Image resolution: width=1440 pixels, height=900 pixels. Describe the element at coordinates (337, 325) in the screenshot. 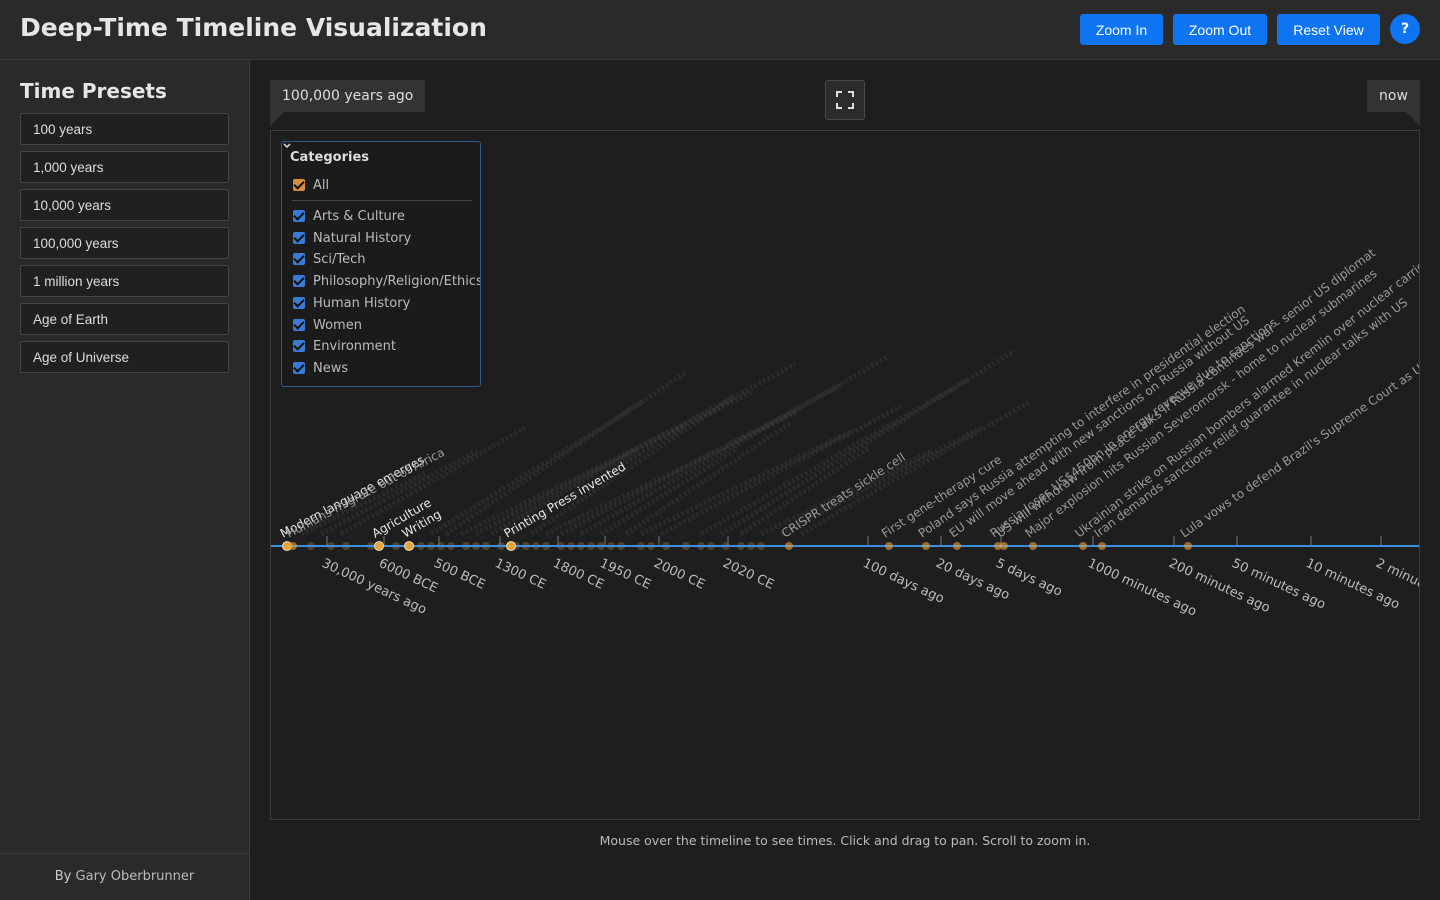

I see `category-label: Women` at that location.